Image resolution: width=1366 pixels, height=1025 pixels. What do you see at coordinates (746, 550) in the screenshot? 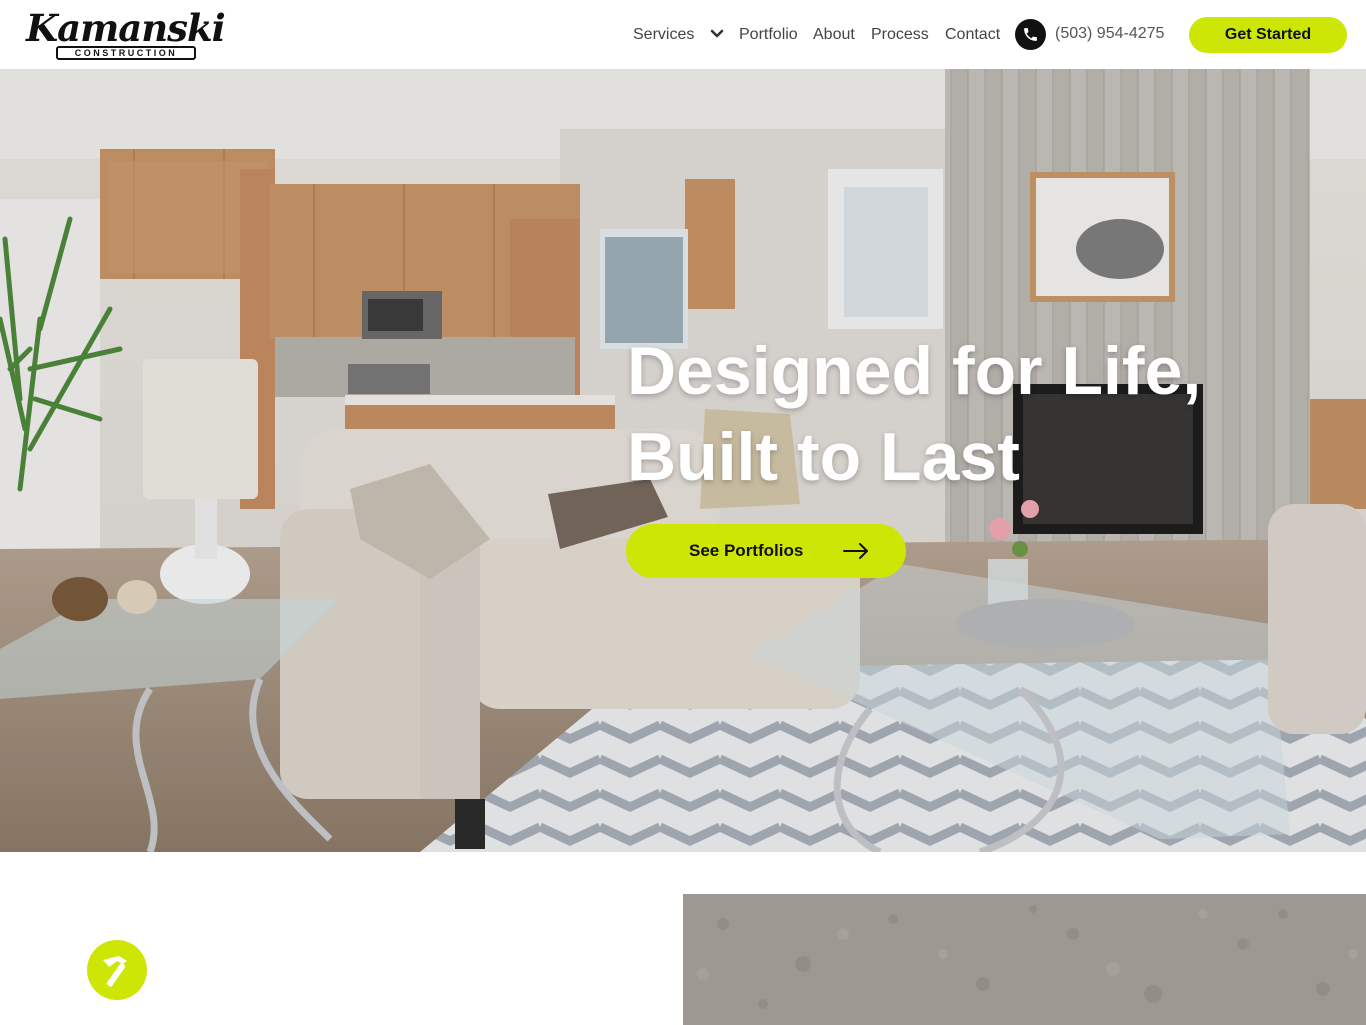
I see `see-portfolios-label: See Portfolios` at bounding box center [746, 550].